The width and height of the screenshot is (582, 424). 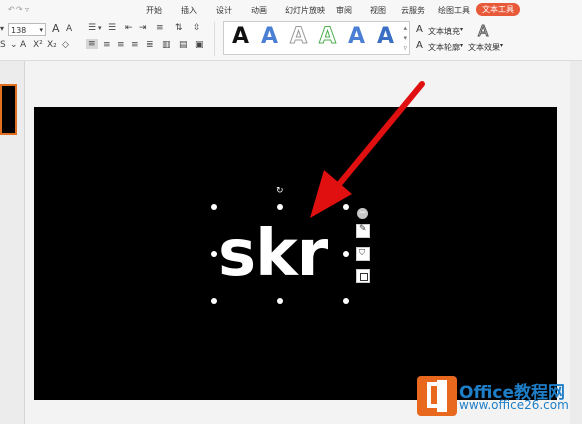 I want to click on decrease-indent-icon: ⇤, so click(x=129, y=28).